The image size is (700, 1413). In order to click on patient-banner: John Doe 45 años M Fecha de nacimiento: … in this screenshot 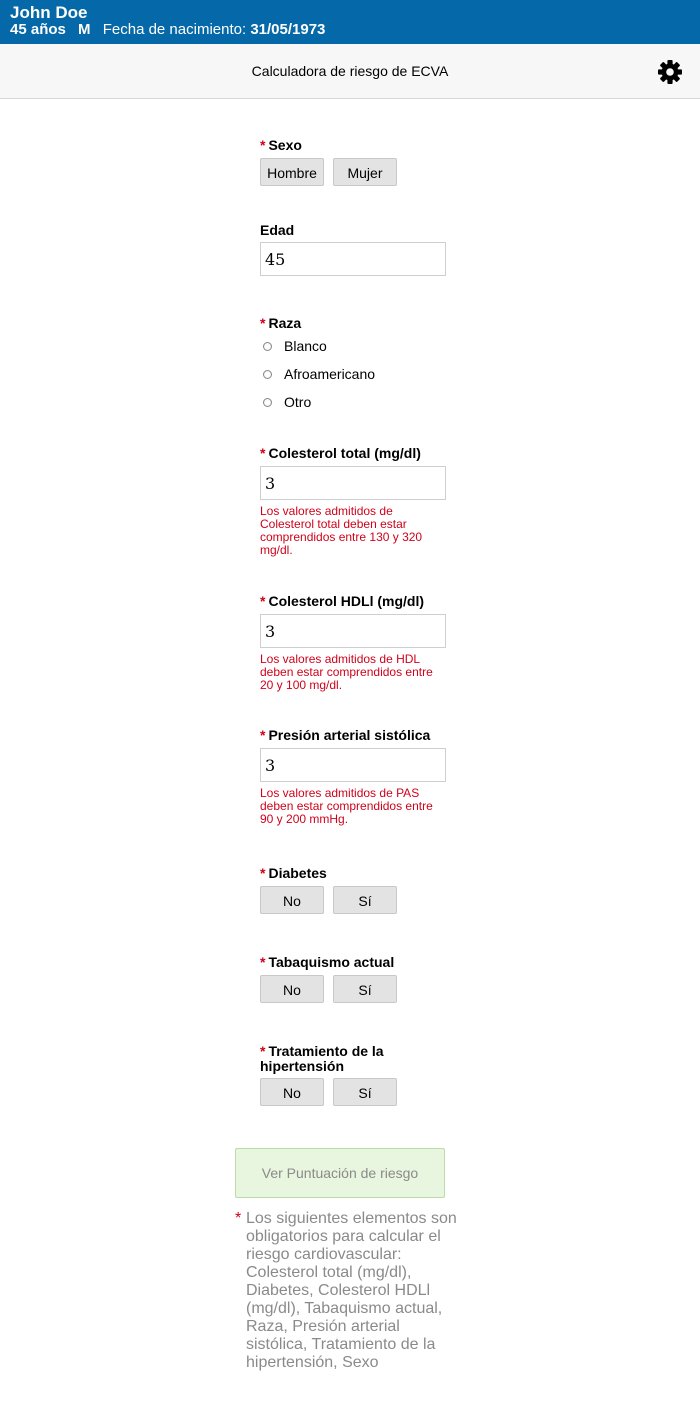, I will do `click(350, 22)`.